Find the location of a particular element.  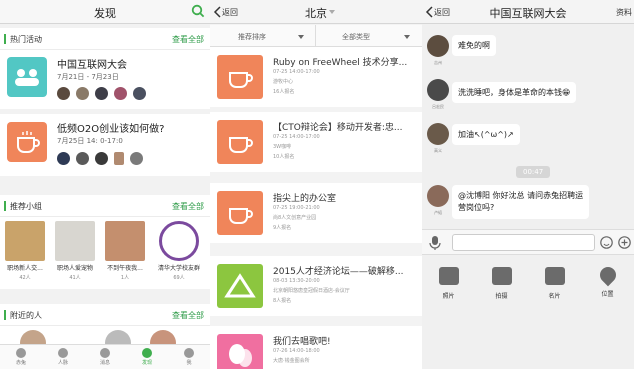

event-card: 中国互联网大会 7月21日 - 7月23日 is located at coordinates (105, 79).